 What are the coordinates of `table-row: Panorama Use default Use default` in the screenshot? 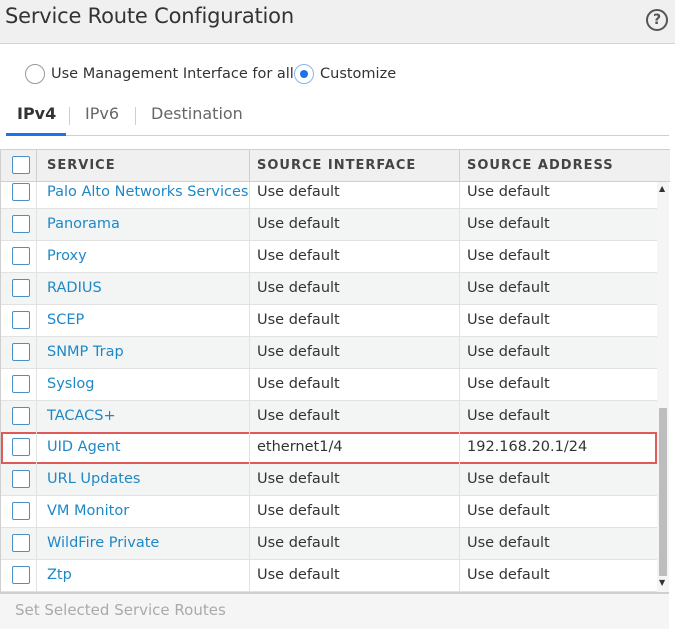 It's located at (329, 225).